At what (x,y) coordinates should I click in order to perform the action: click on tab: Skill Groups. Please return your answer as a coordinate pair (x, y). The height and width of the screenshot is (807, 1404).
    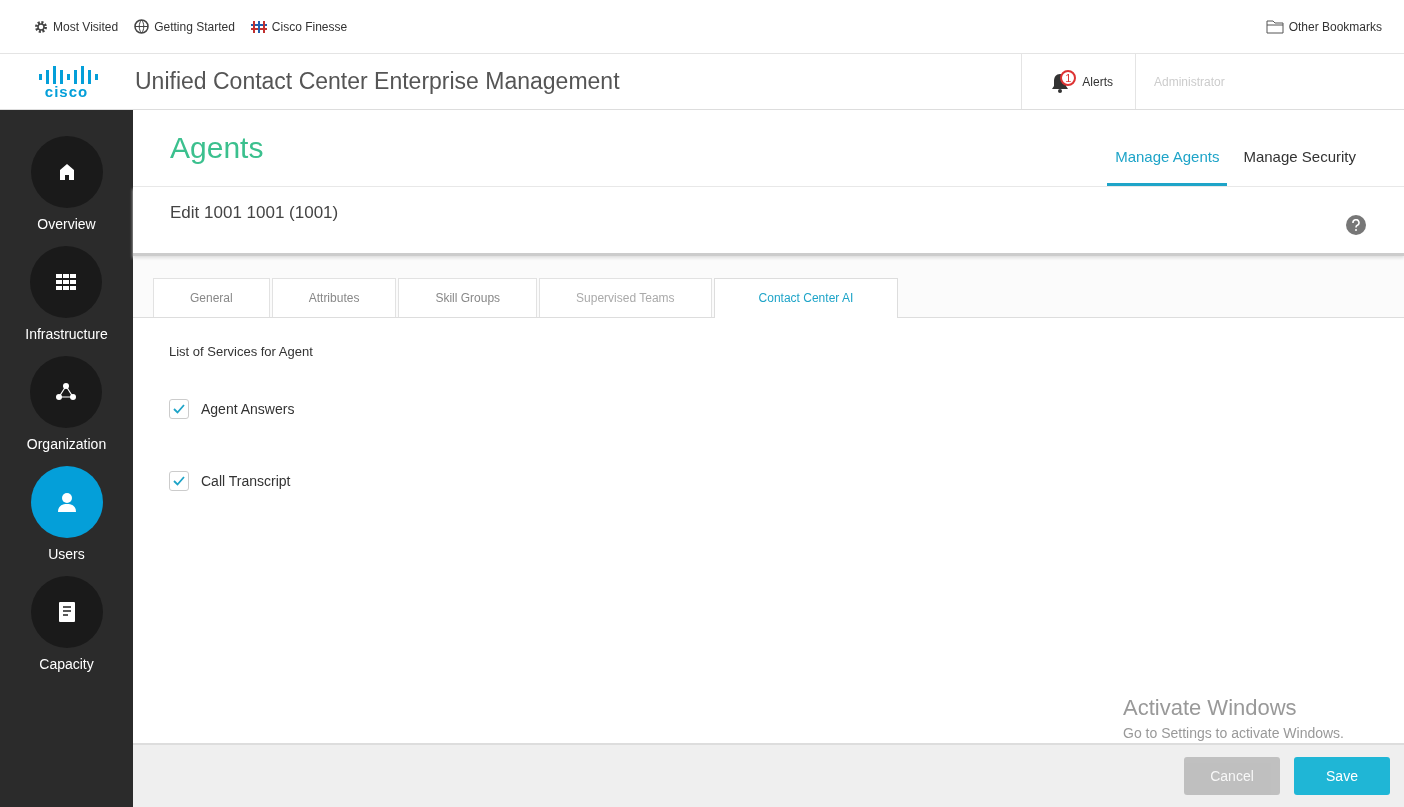
    Looking at the image, I should click on (468, 297).